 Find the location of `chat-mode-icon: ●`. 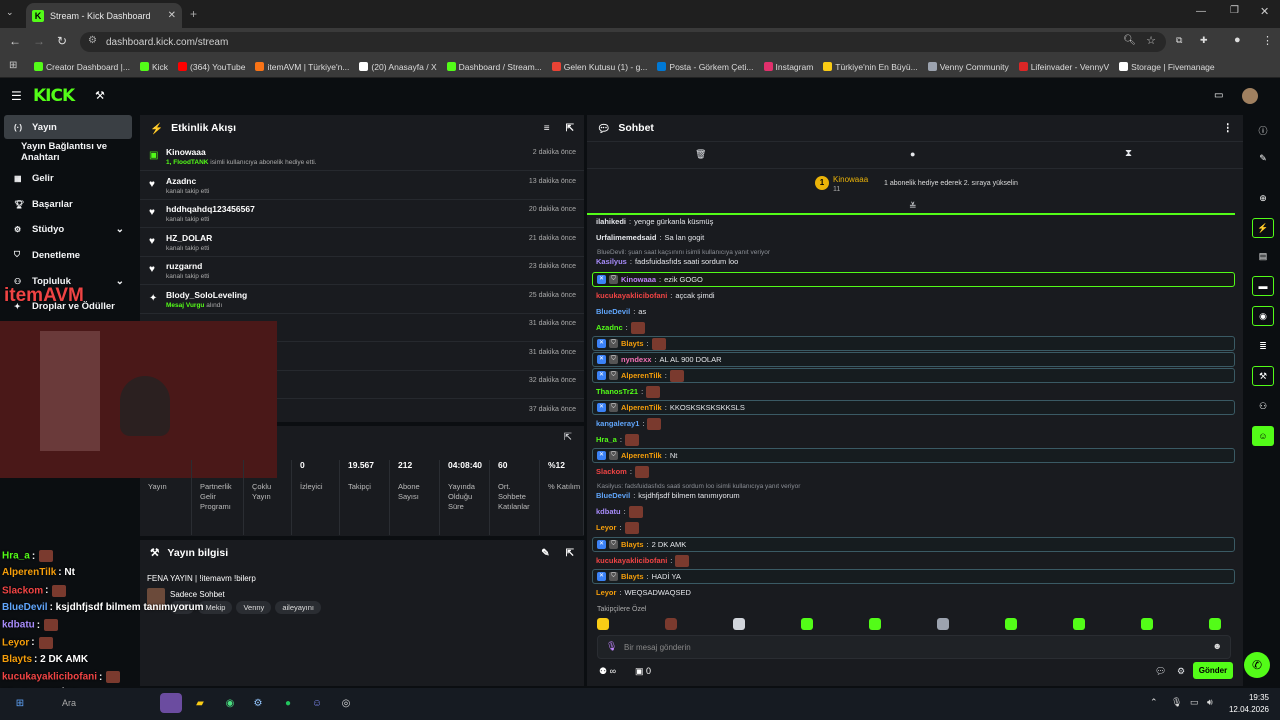

chat-mode-icon: ● is located at coordinates (912, 154).